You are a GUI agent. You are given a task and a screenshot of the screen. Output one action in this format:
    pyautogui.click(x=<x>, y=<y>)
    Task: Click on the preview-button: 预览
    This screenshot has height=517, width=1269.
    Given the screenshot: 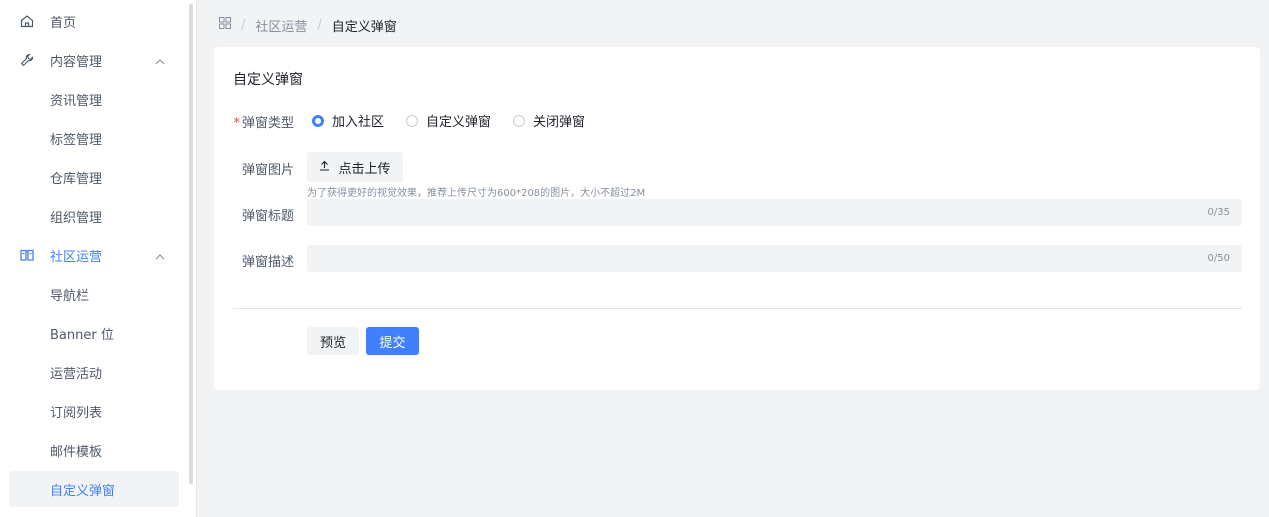 What is the action you would take?
    pyautogui.click(x=333, y=341)
    